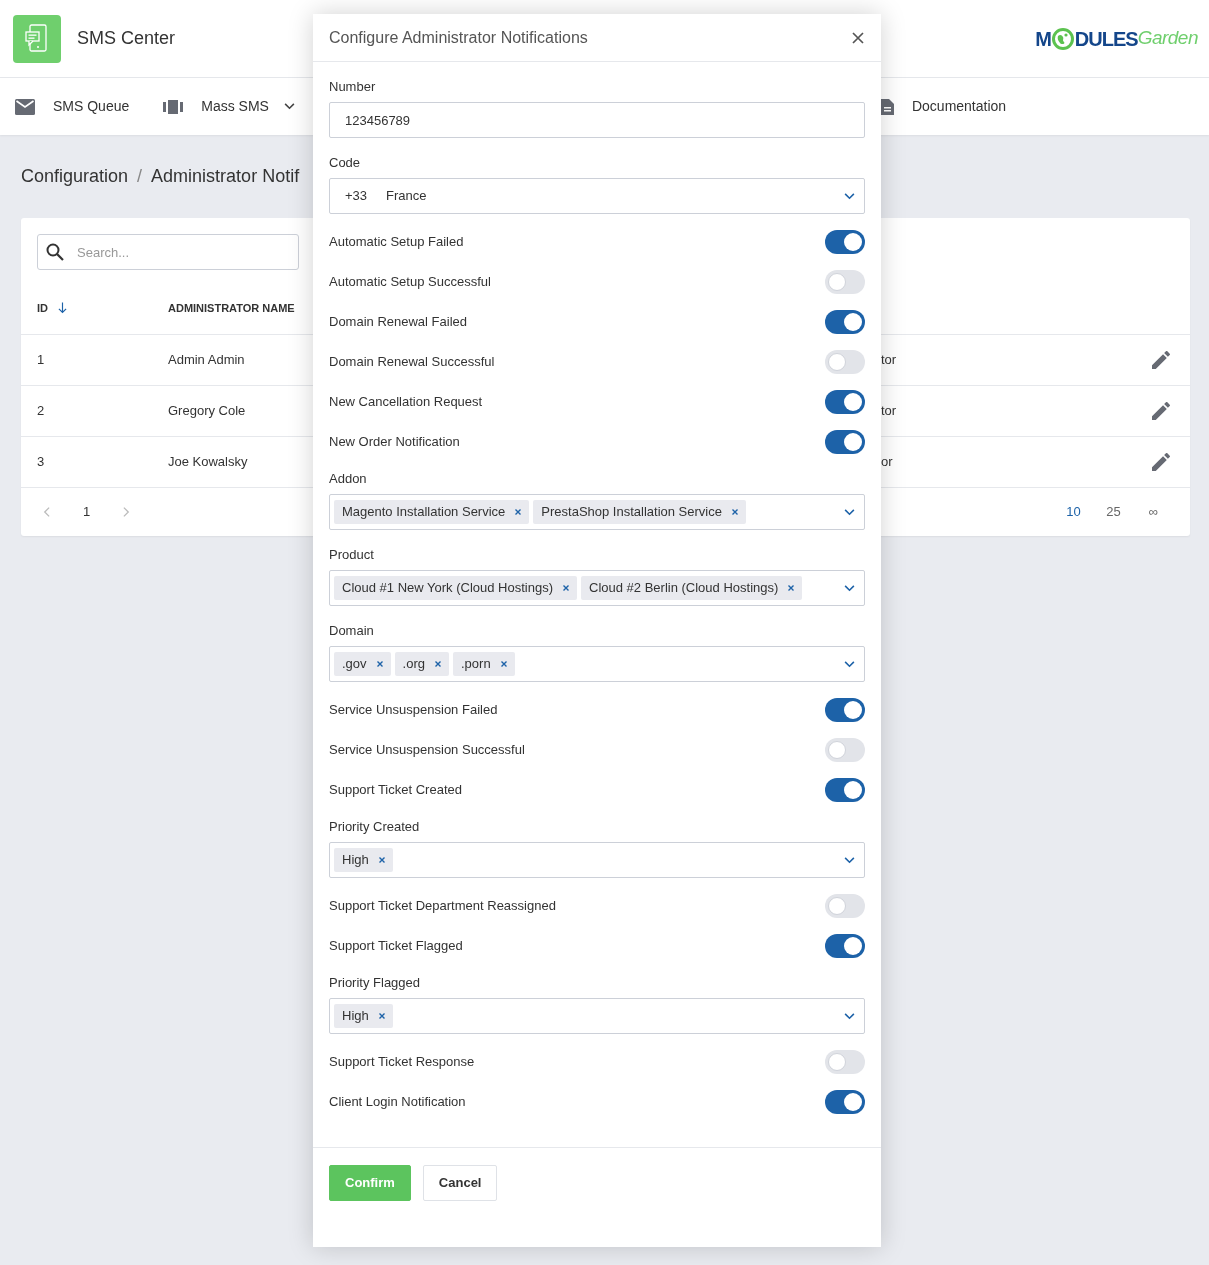 This screenshot has width=1209, height=1265. I want to click on multiselect-field: Magento Installation Service PrestaShop Installation Service, so click(597, 512).